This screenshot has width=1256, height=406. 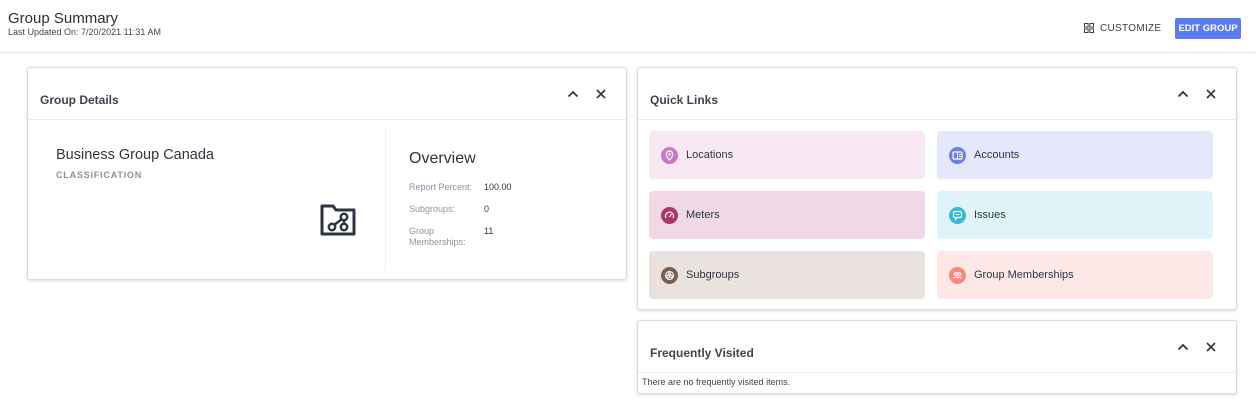 What do you see at coordinates (63, 18) in the screenshot?
I see `page-title: Group Summary` at bounding box center [63, 18].